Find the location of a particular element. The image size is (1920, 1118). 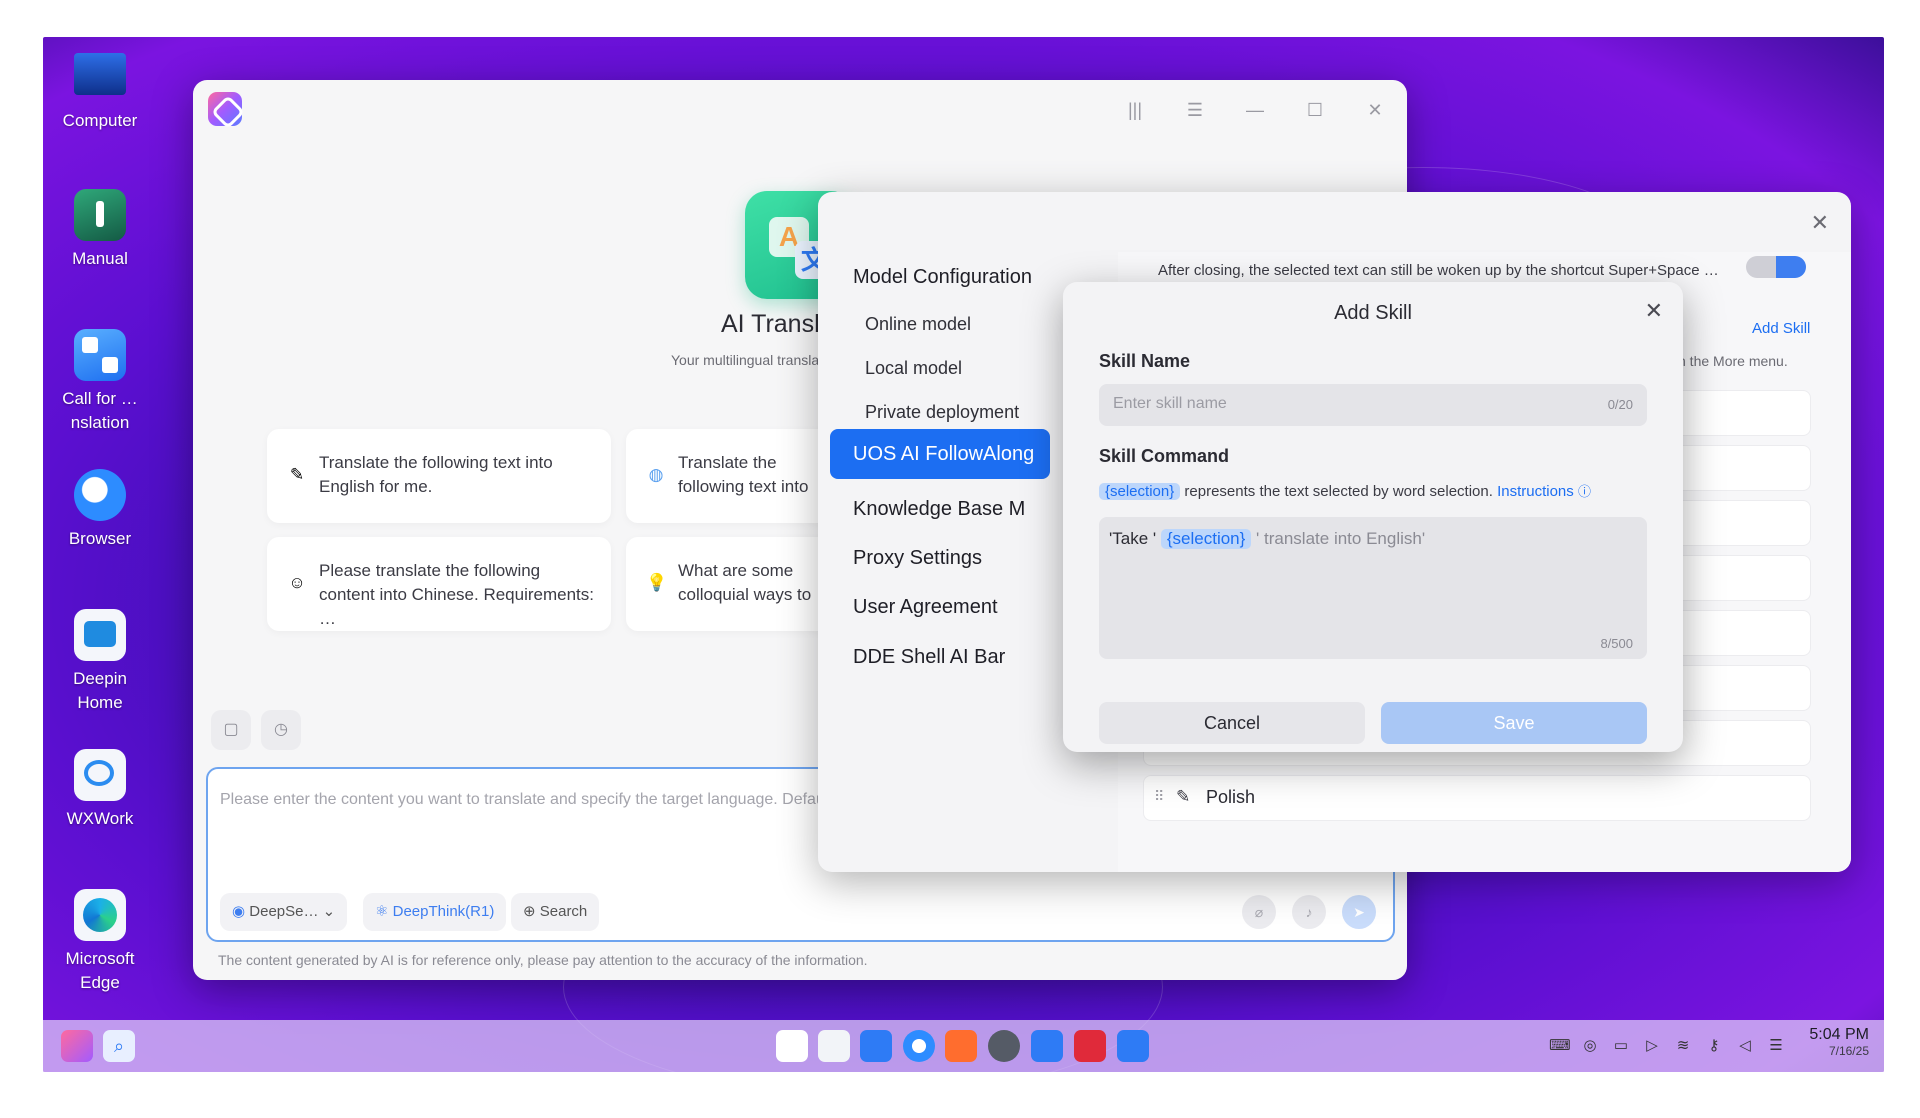

wxwork-icon is located at coordinates (100, 775).